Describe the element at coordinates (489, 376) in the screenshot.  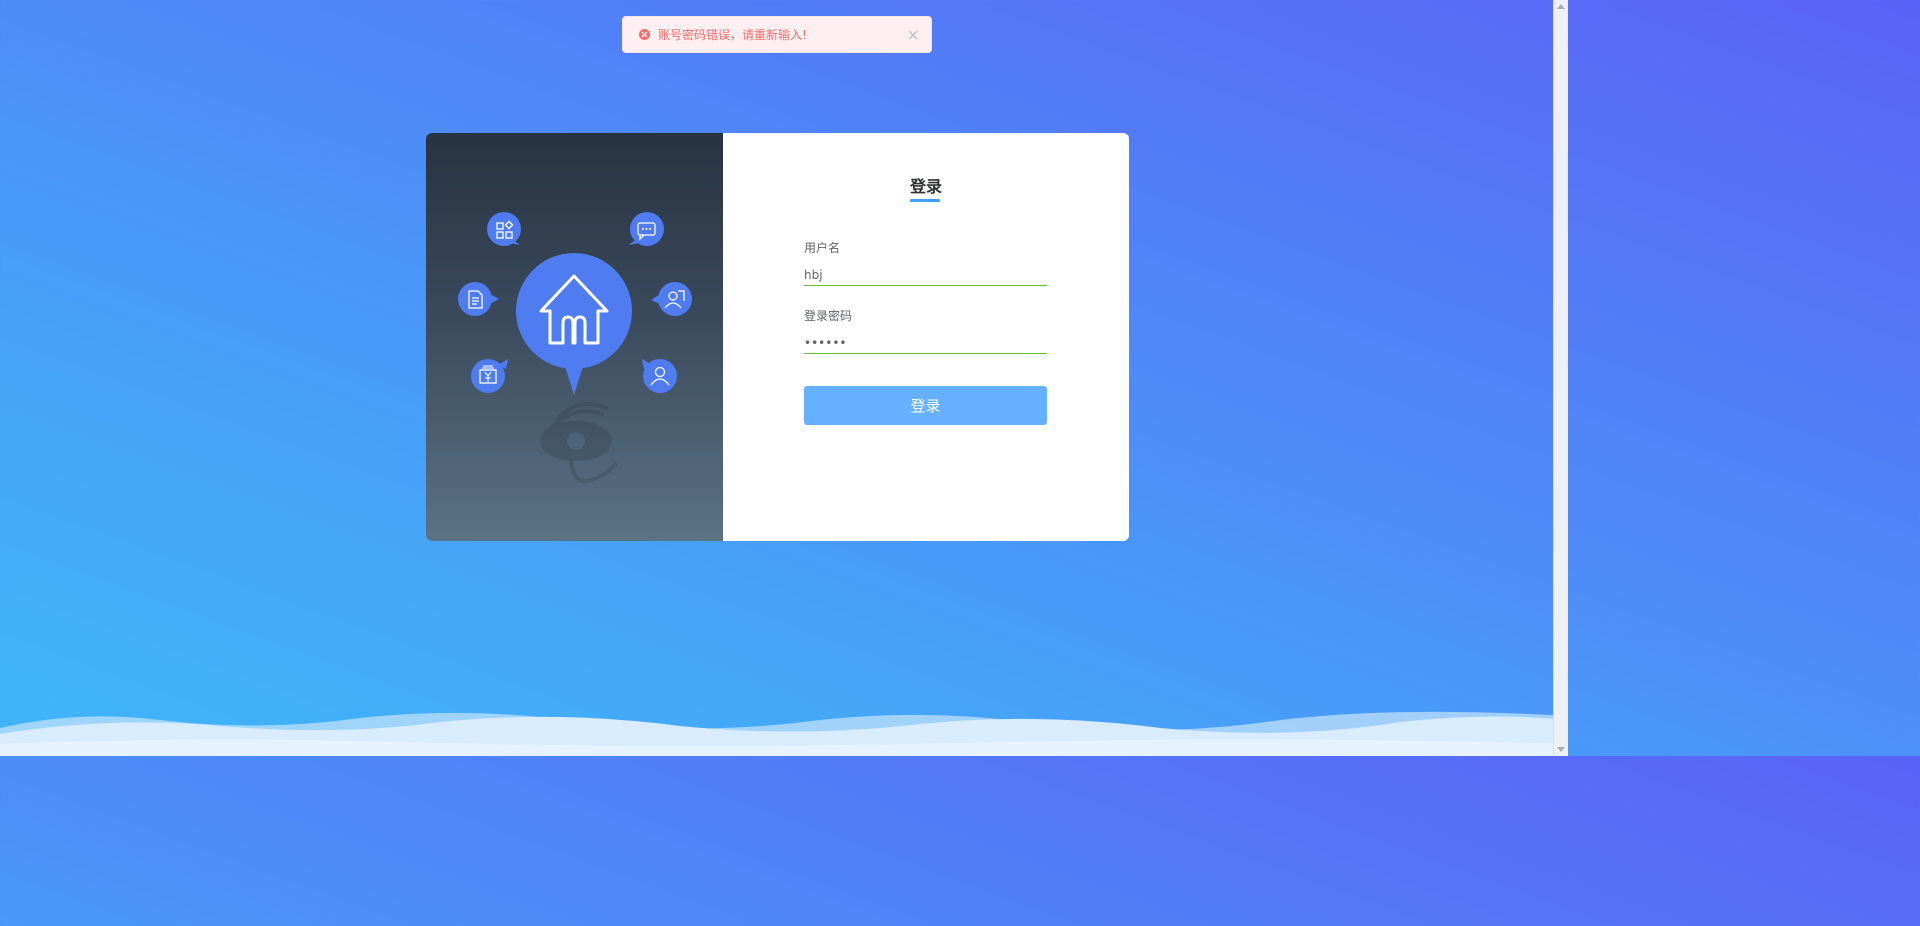
I see `yuan-wallet-icon` at that location.